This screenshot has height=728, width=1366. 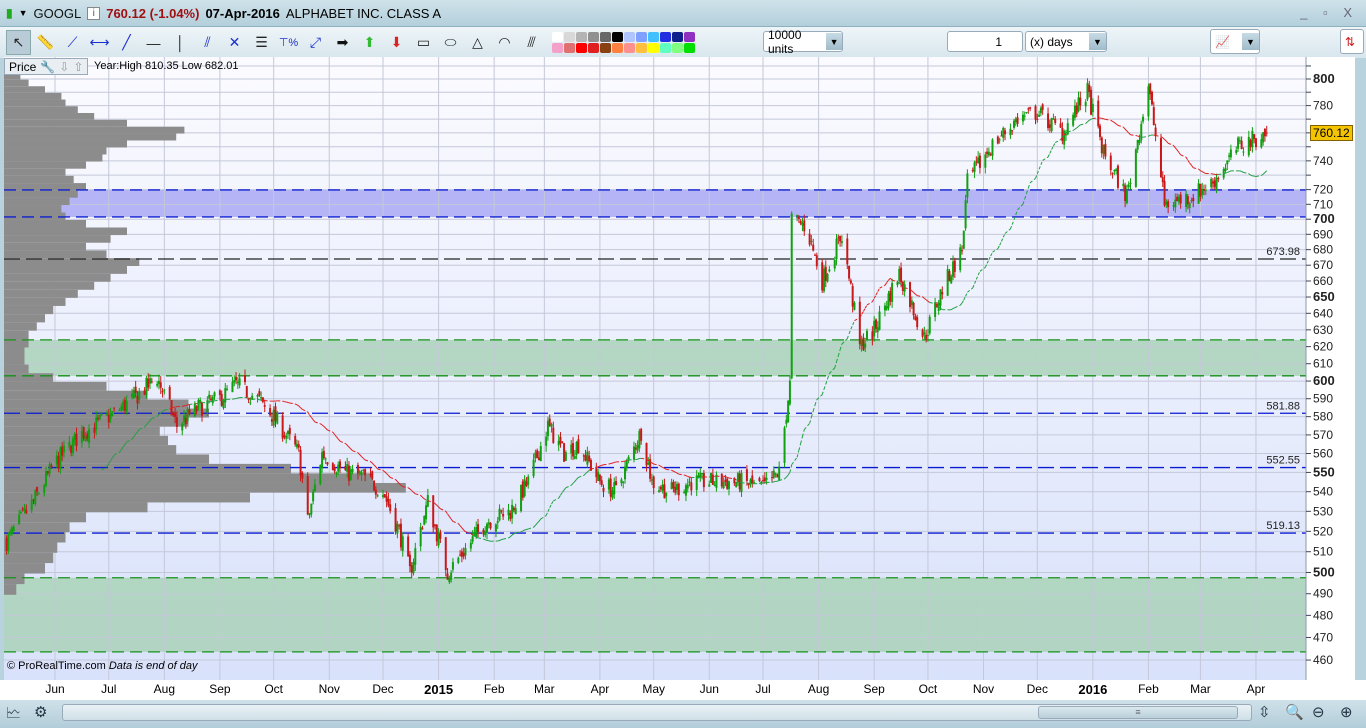 What do you see at coordinates (126, 42) in the screenshot?
I see `line-tool-icon: ╱` at bounding box center [126, 42].